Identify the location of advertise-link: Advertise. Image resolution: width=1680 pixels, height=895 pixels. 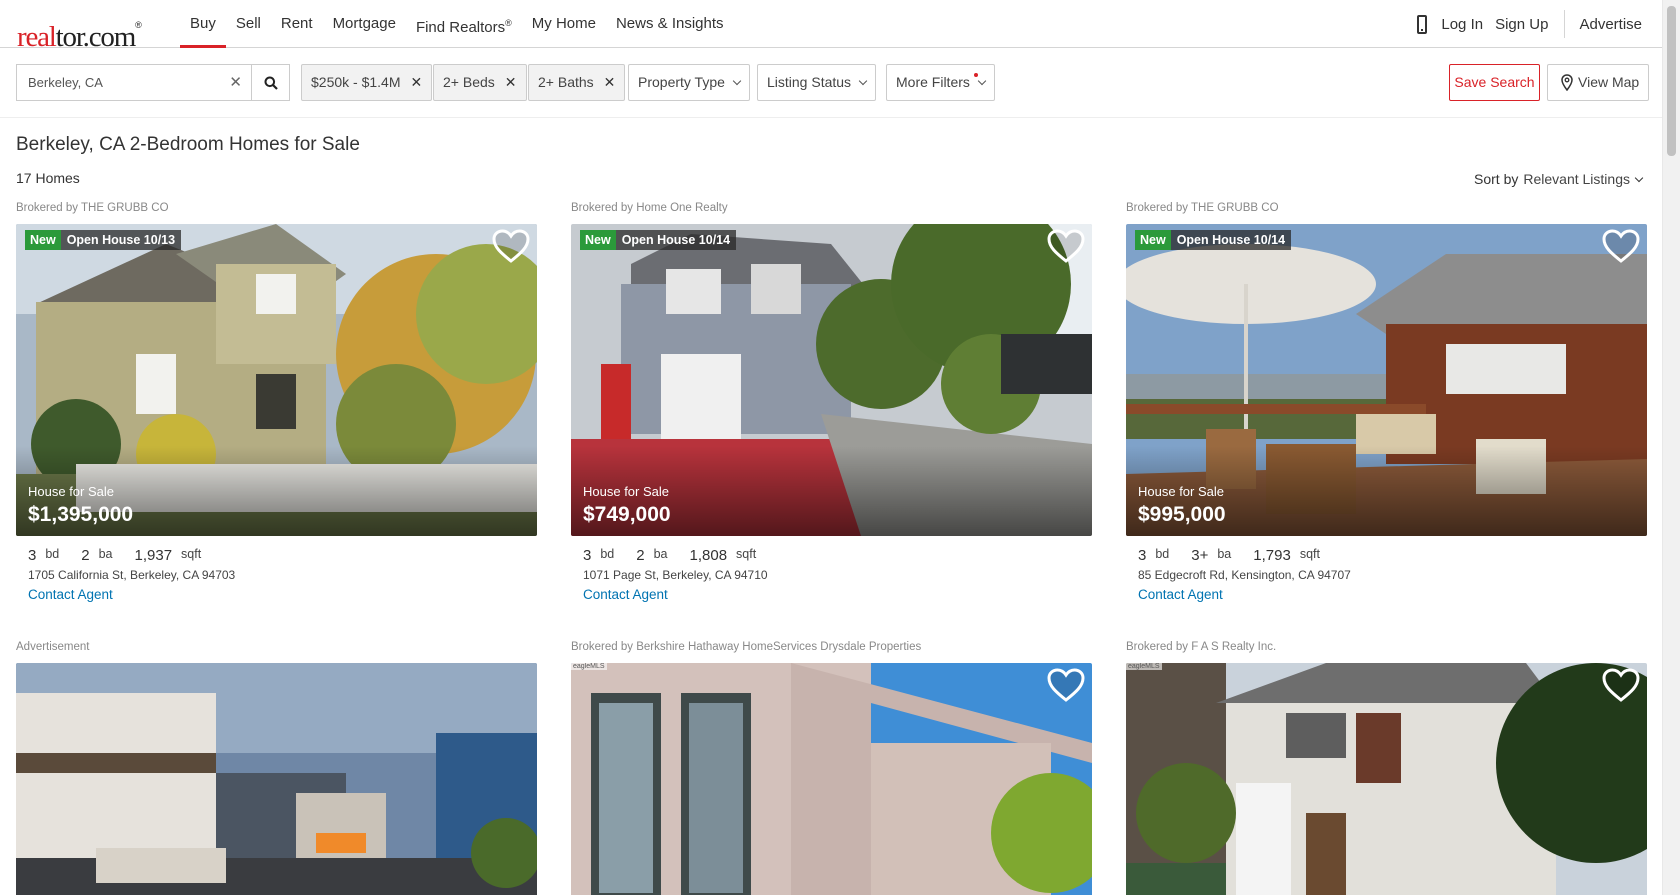
(1610, 24).